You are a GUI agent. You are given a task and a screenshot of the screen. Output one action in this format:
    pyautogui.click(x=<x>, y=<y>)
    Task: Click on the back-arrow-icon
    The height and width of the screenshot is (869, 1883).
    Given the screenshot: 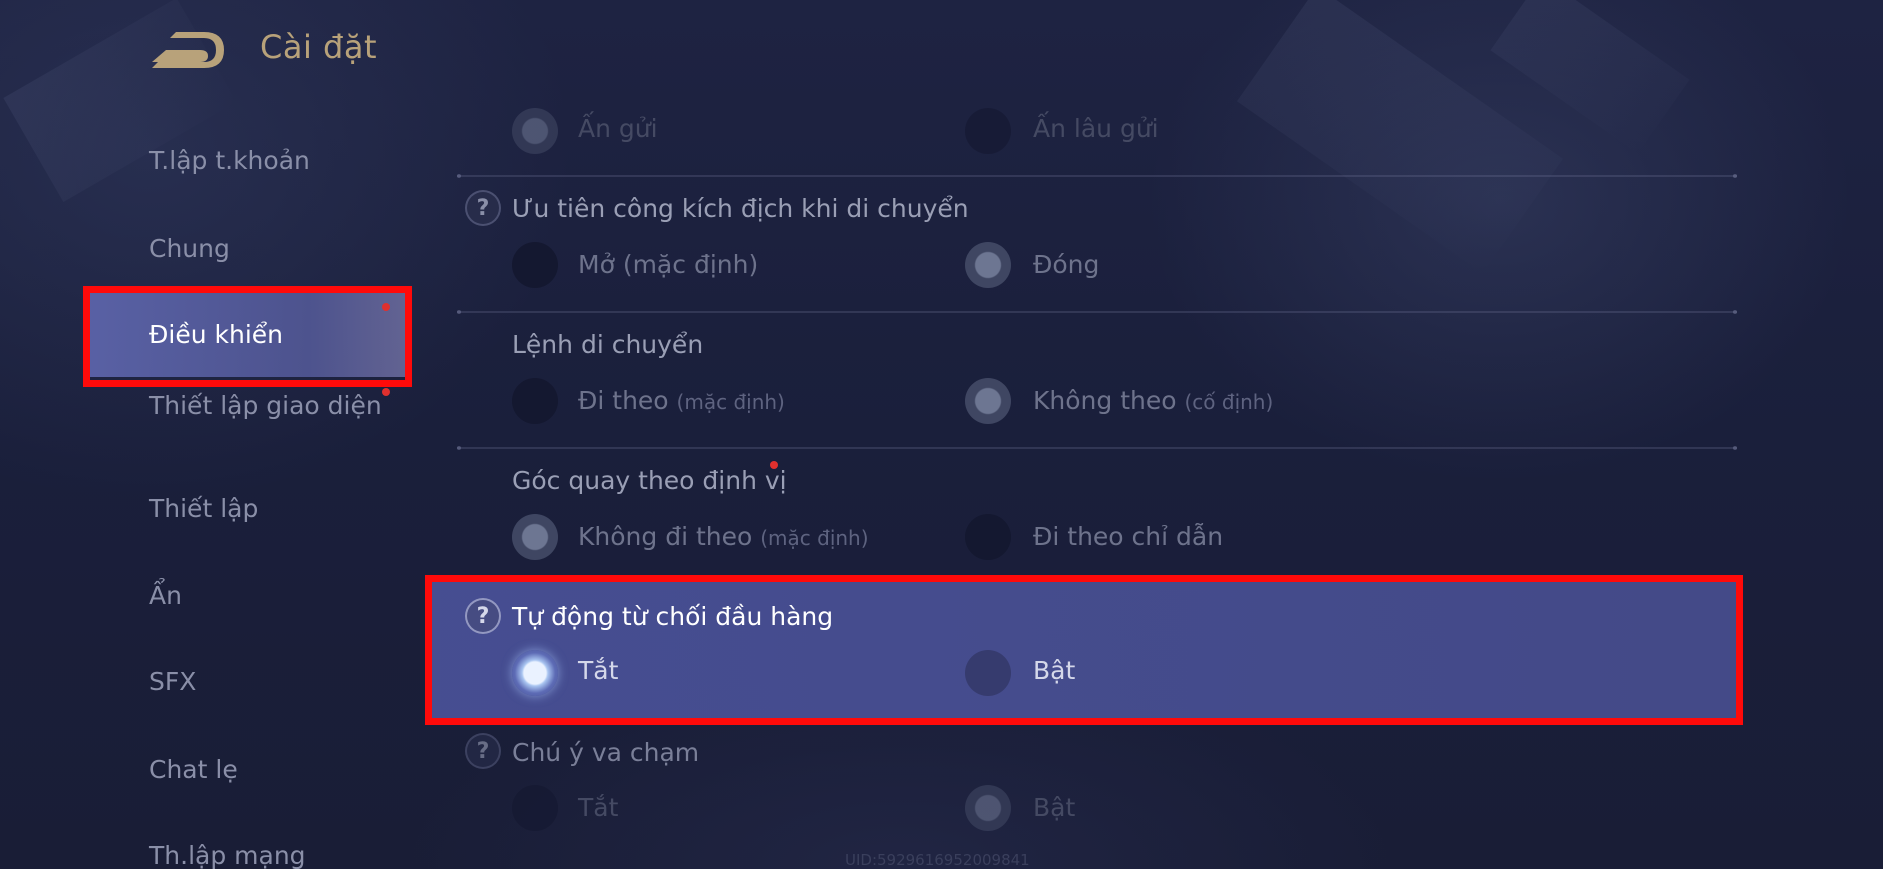 What is the action you would take?
    pyautogui.click(x=188, y=50)
    